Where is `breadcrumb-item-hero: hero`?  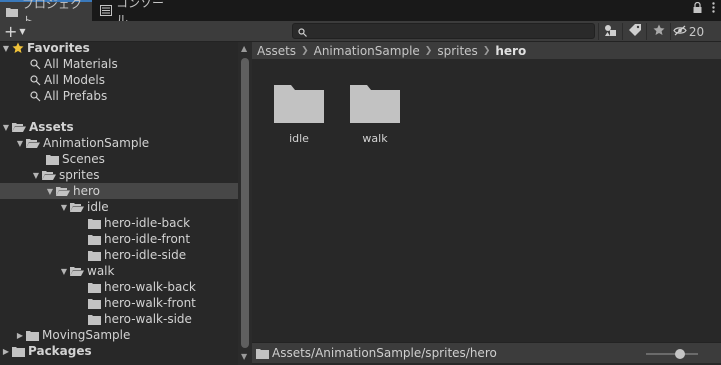
breadcrumb-item-hero: hero is located at coordinates (510, 51).